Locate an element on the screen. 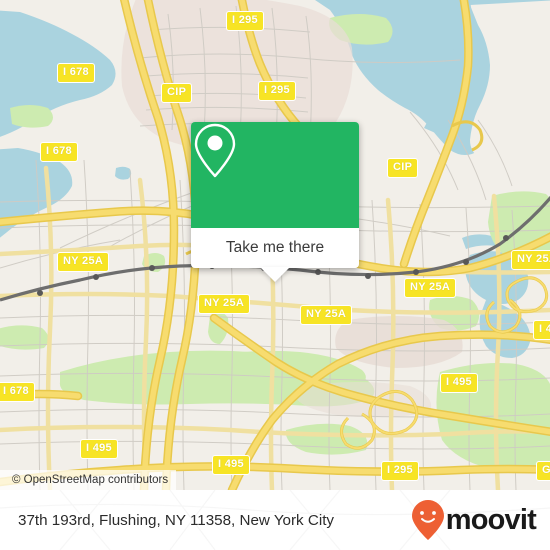 Image resolution: width=550 pixels, height=550 pixels. popup-card-header is located at coordinates (275, 175).